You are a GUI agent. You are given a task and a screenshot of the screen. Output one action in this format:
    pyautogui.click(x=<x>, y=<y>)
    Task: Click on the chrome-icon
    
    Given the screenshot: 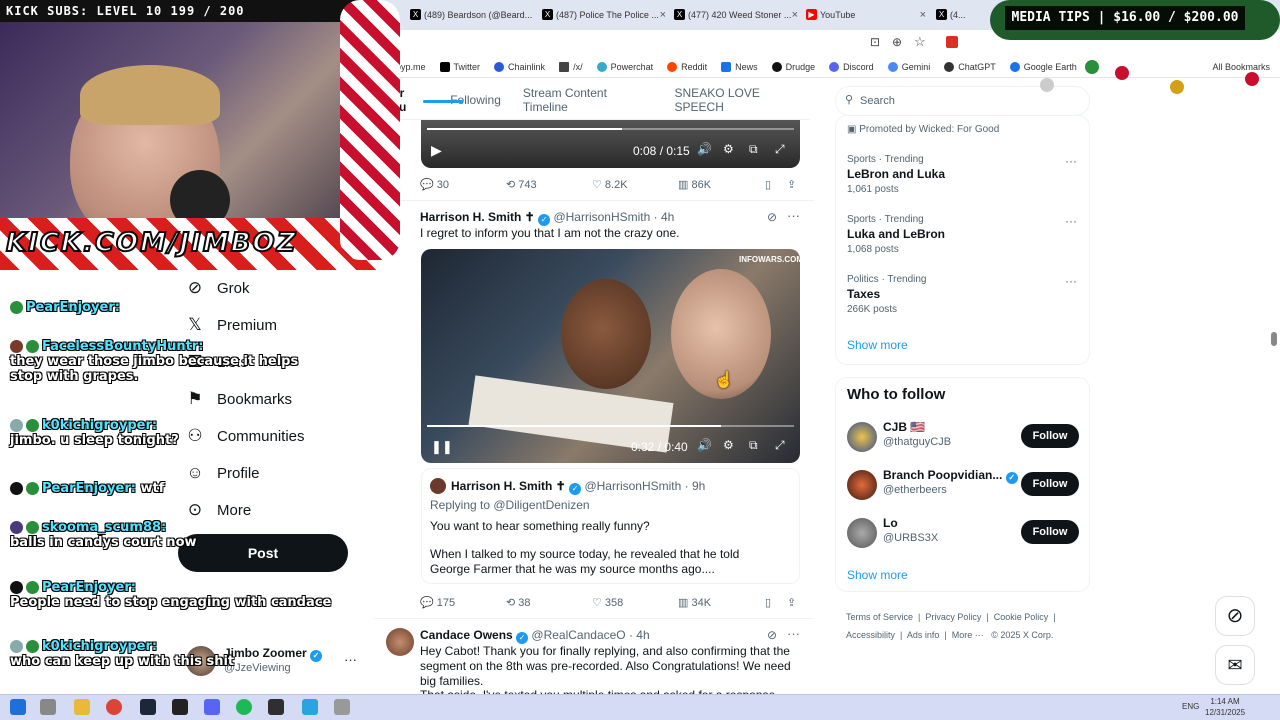 What is the action you would take?
    pyautogui.click(x=114, y=707)
    